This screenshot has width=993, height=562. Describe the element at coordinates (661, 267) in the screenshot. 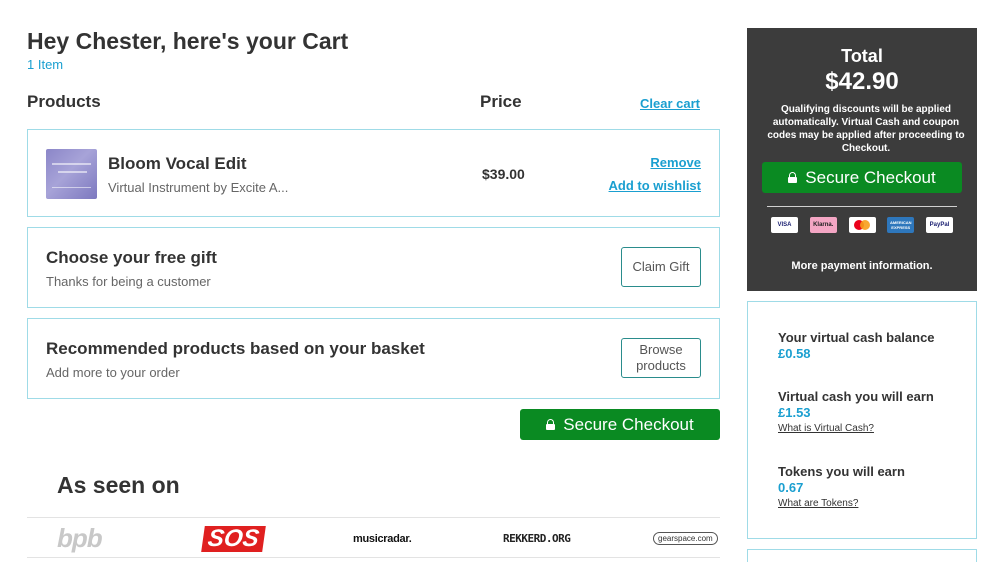

I see `claim-gift-button: Claim Gift` at that location.